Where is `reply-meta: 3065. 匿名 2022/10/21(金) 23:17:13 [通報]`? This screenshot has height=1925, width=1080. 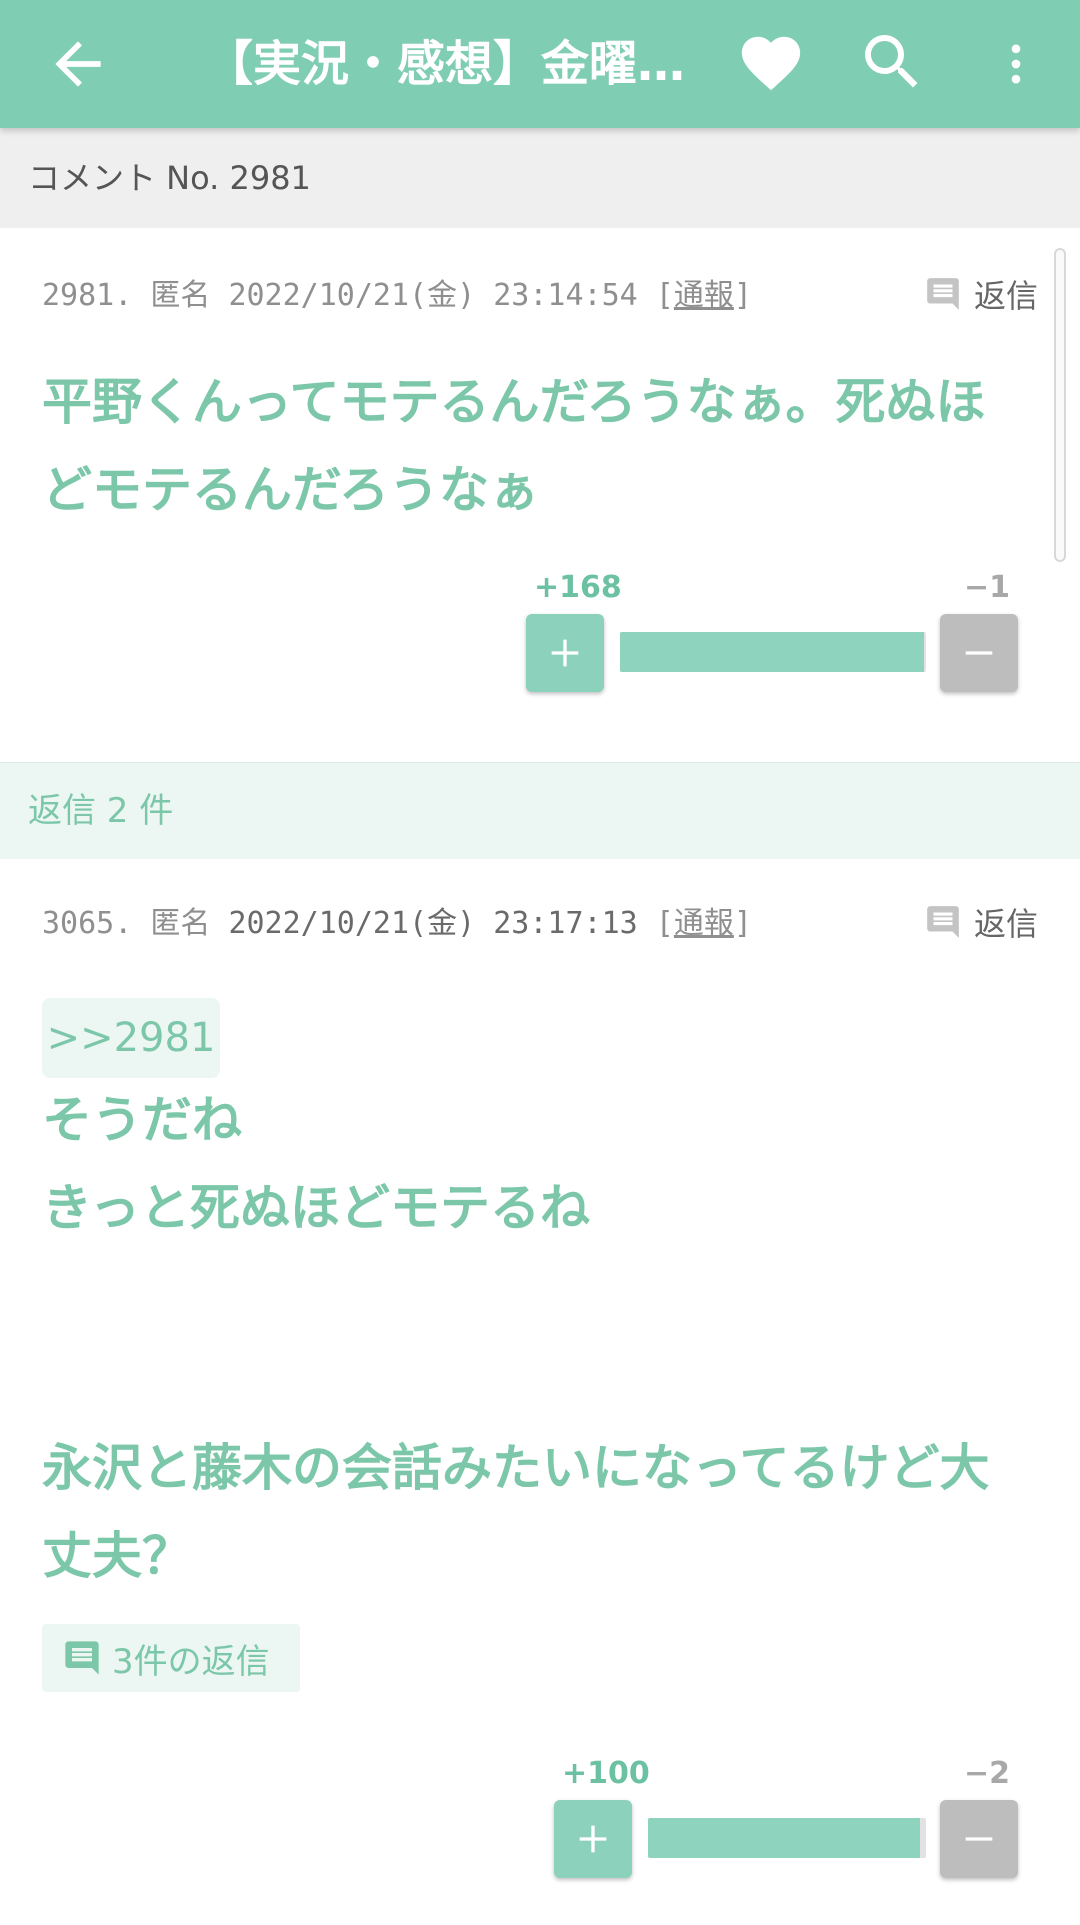
reply-meta: 3065. 匿名 2022/10/21(金) 23:17:13 [通報] is located at coordinates (397, 924).